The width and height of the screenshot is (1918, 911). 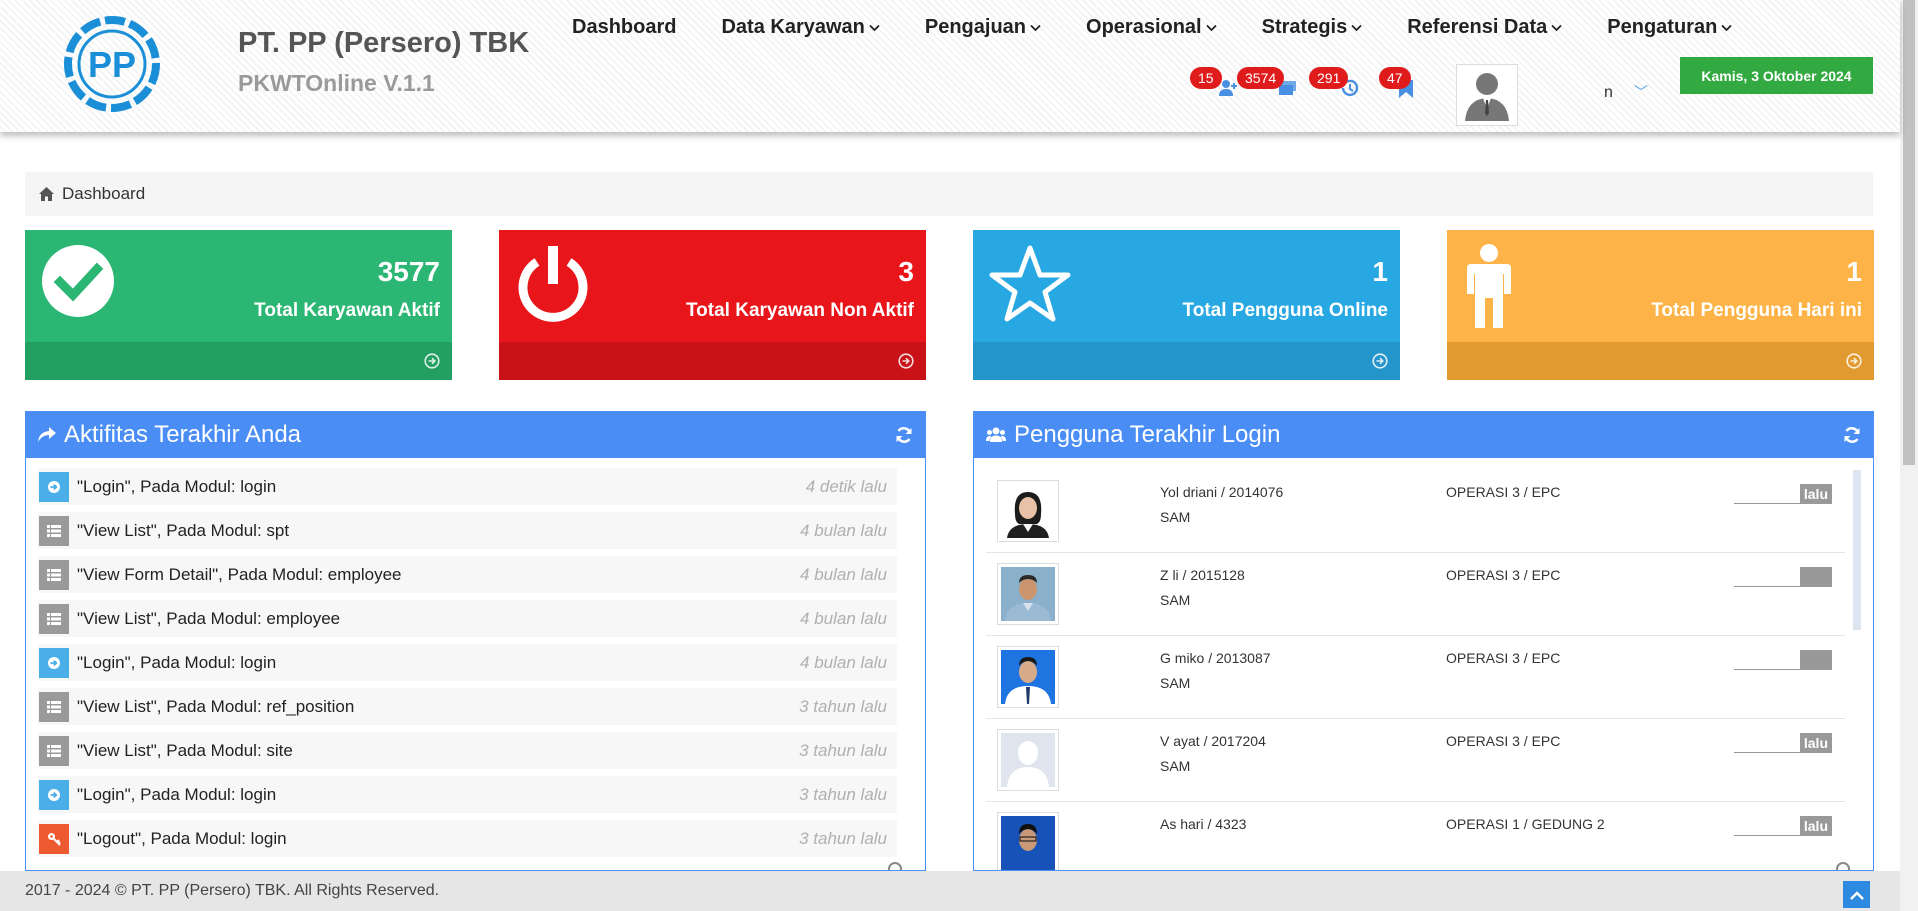 What do you see at coordinates (467, 486) in the screenshot?
I see `activity-item: "Login", Pada Modul: login 4 detik lalu` at bounding box center [467, 486].